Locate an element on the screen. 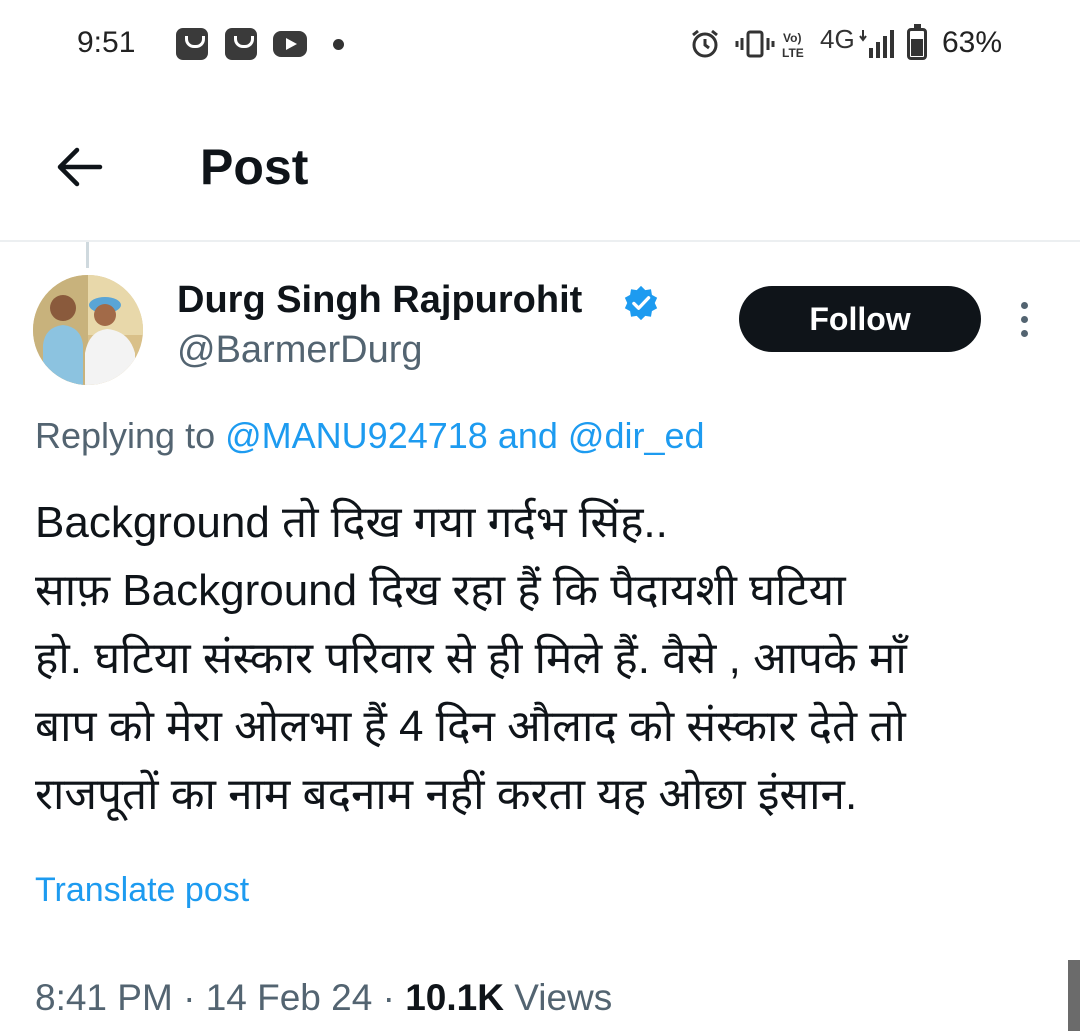 The width and height of the screenshot is (1080, 1031). post-date: 14 Feb 24 is located at coordinates (289, 997).